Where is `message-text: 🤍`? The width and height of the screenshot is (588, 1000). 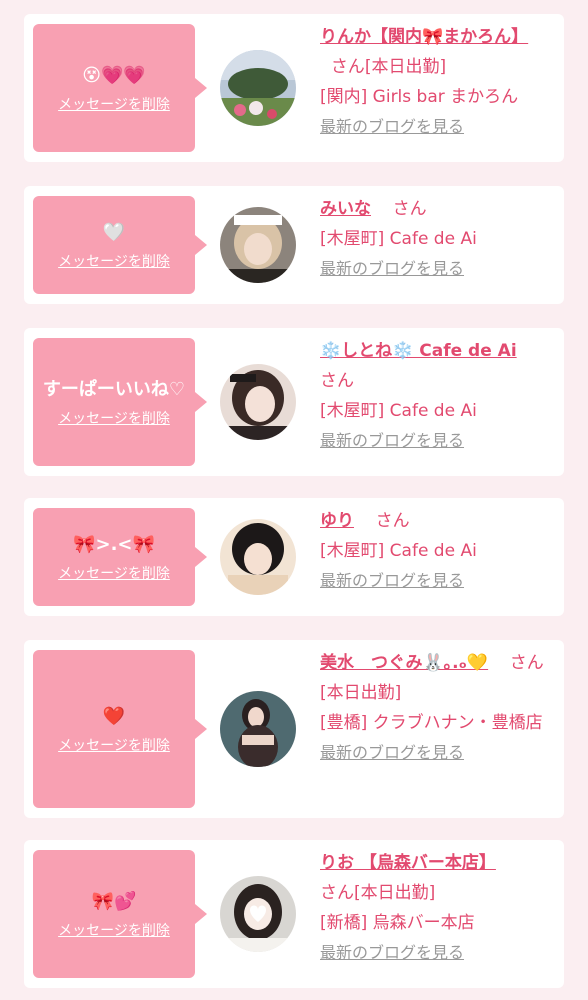 message-text: 🤍 is located at coordinates (114, 232).